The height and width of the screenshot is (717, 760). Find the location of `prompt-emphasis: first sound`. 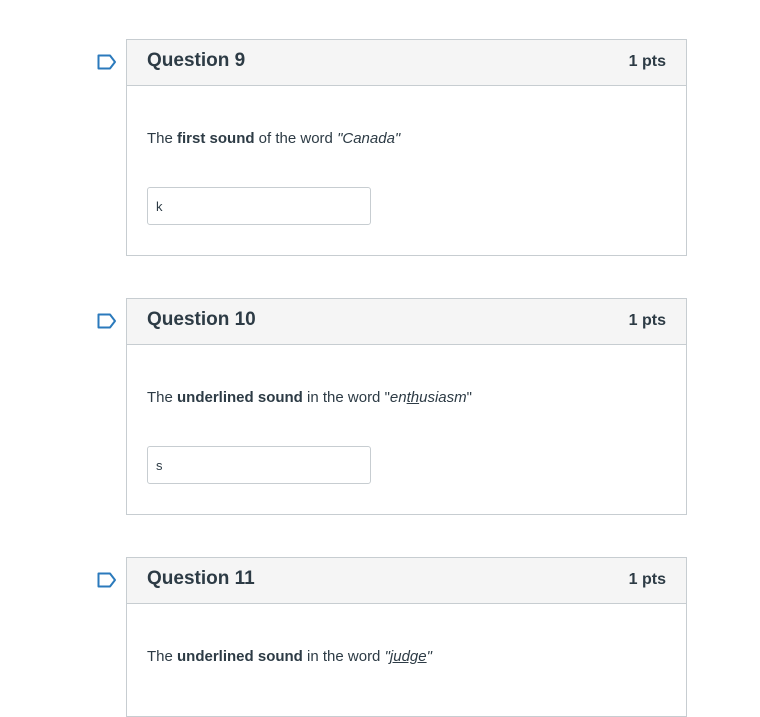

prompt-emphasis: first sound is located at coordinates (216, 138).